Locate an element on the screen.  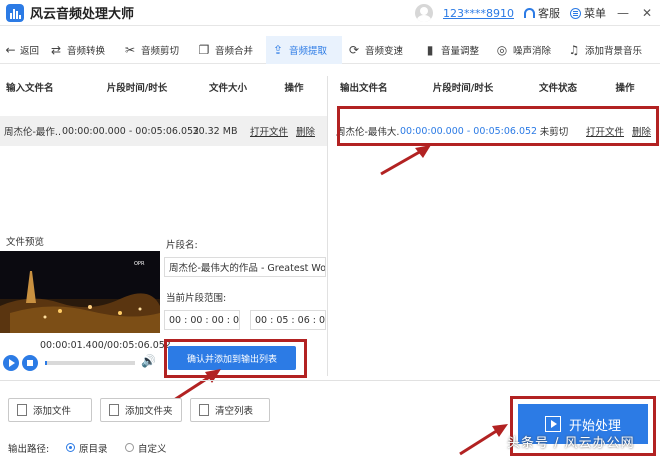
tab-noise-removal: ◎ 噪声消除 is located at coordinates (526, 50).